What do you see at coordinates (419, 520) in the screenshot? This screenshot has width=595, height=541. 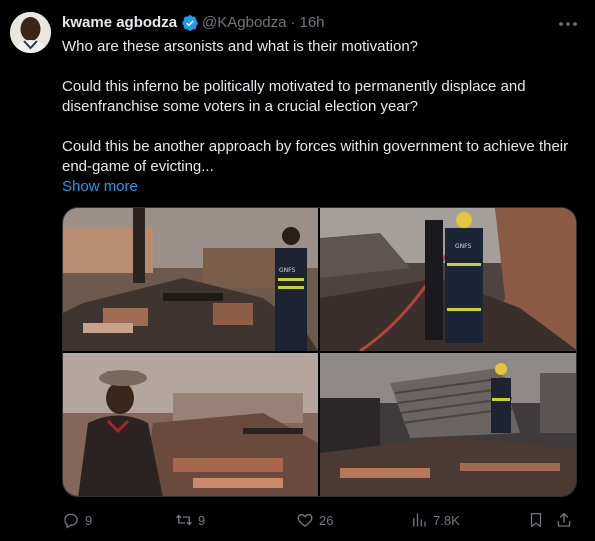 I see `views-icon` at bounding box center [419, 520].